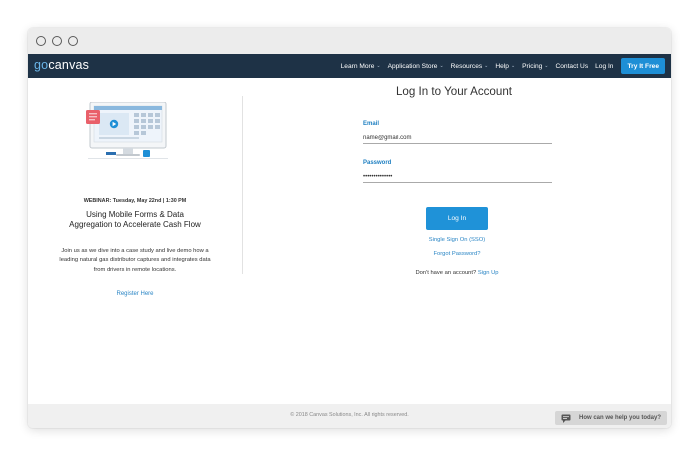 Image resolution: width=693 pixels, height=450 pixels. Describe the element at coordinates (470, 66) in the screenshot. I see `nav-resources: Resources ⌄` at that location.